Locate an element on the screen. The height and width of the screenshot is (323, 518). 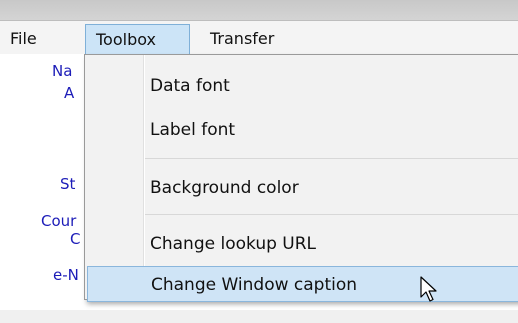
menu-item-change-lookup-url: Change lookup URL is located at coordinates (301, 244).